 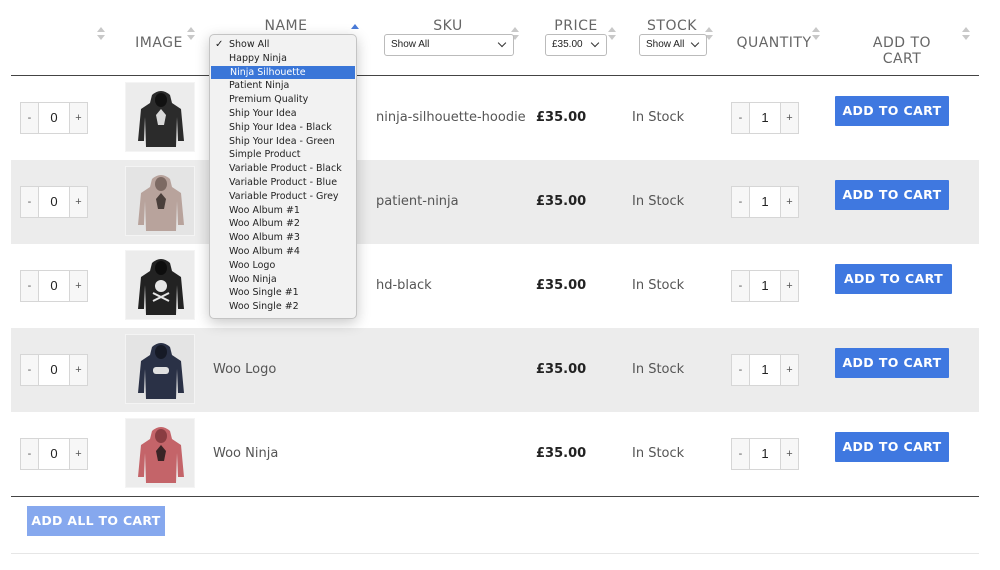 What do you see at coordinates (283, 45) in the screenshot?
I see `dropdown-option: ✓ Show All` at bounding box center [283, 45].